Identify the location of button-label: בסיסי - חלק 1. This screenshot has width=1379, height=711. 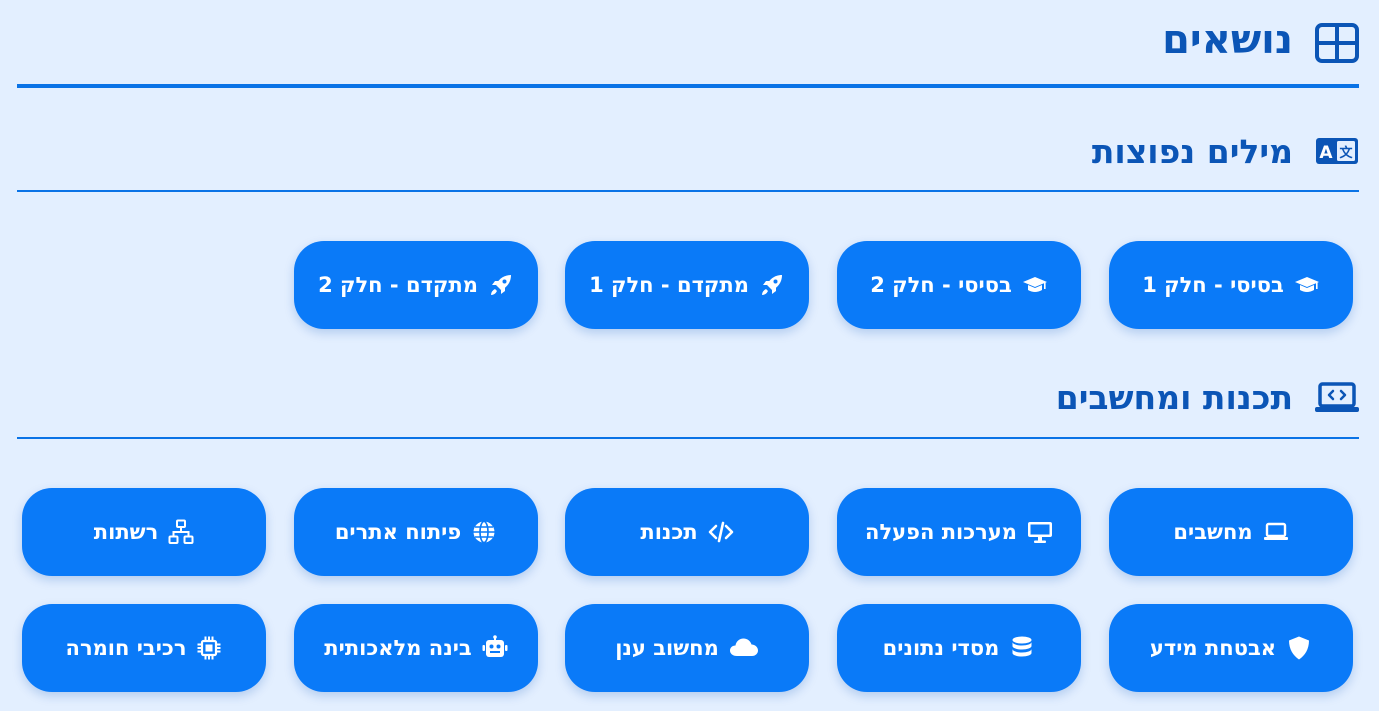
(1213, 285).